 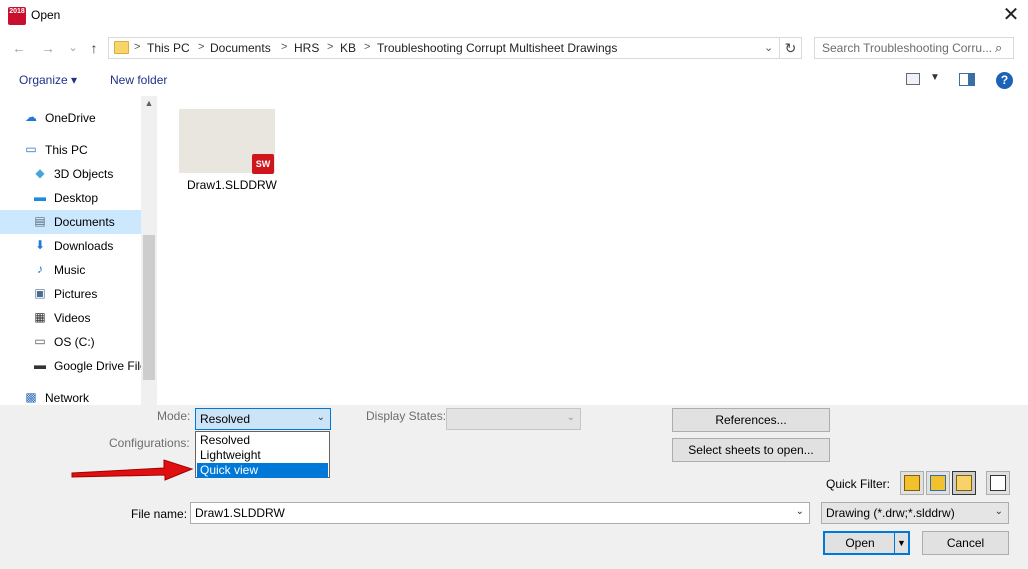 What do you see at coordinates (791, 48) in the screenshot?
I see `refresh-icon: ↻` at bounding box center [791, 48].